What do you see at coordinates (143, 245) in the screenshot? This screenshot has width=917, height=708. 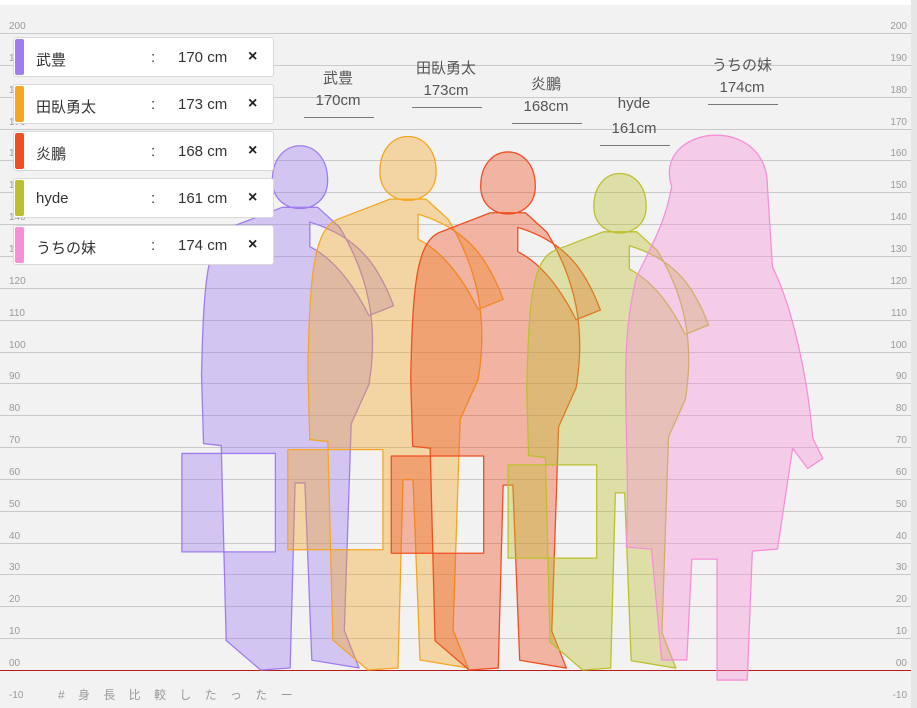 I see `legend-item-4: うちの妹 : 174 cm ×` at bounding box center [143, 245].